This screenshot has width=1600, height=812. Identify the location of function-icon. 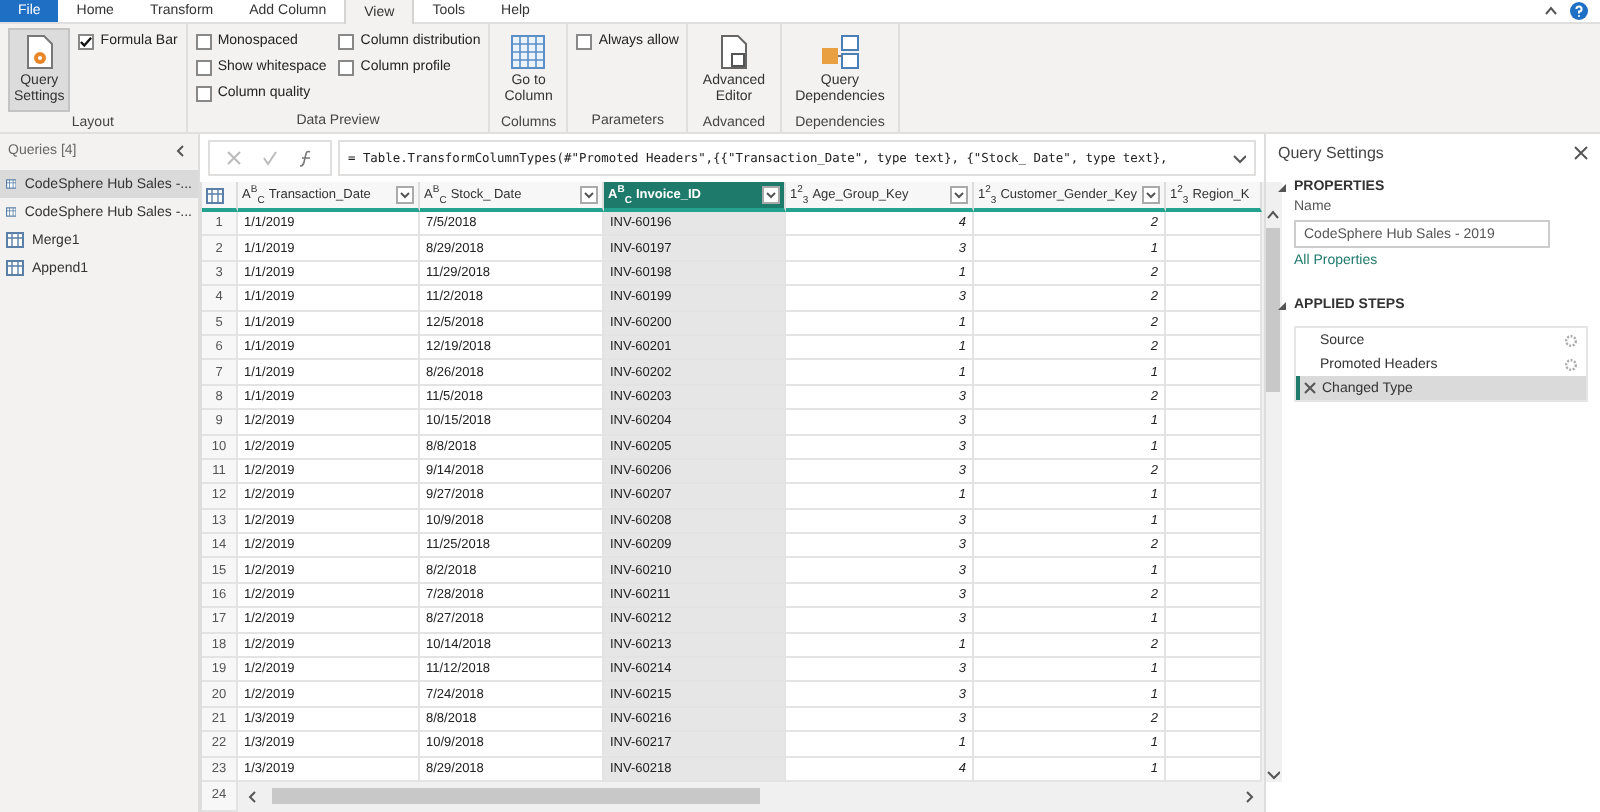
(306, 158).